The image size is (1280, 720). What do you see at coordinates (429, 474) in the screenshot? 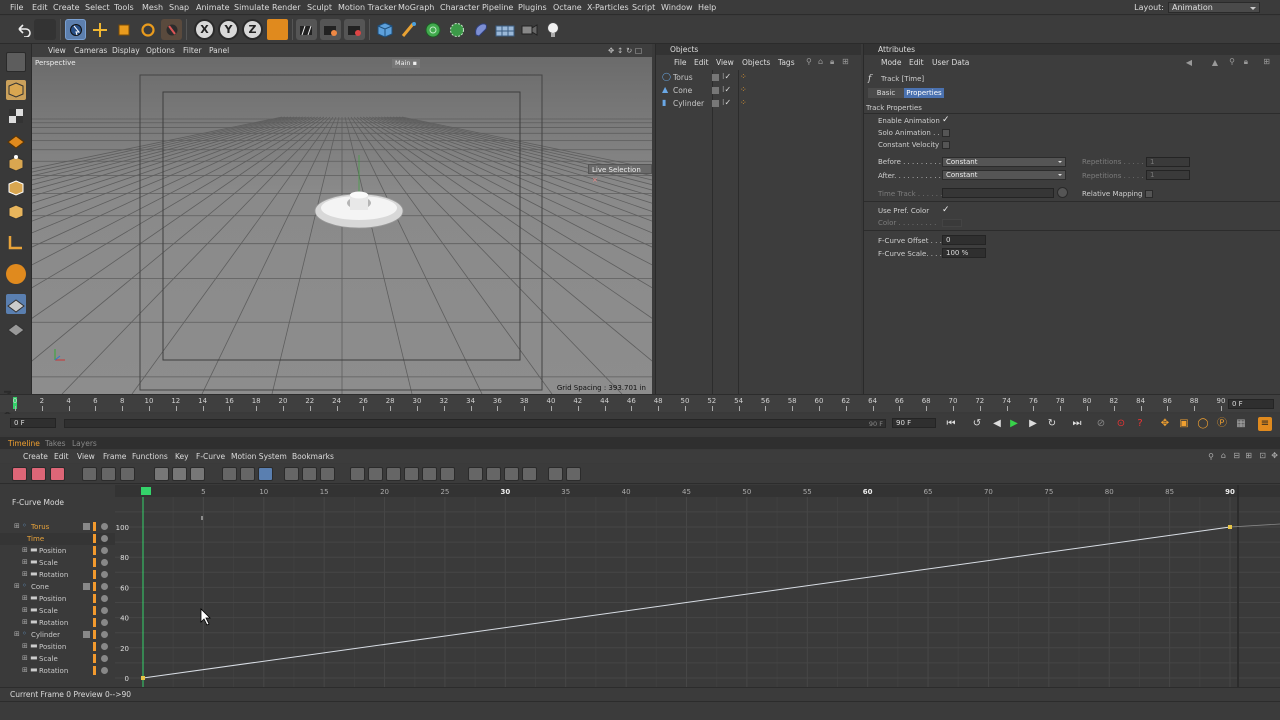
I see `zero-angle-icon` at bounding box center [429, 474].